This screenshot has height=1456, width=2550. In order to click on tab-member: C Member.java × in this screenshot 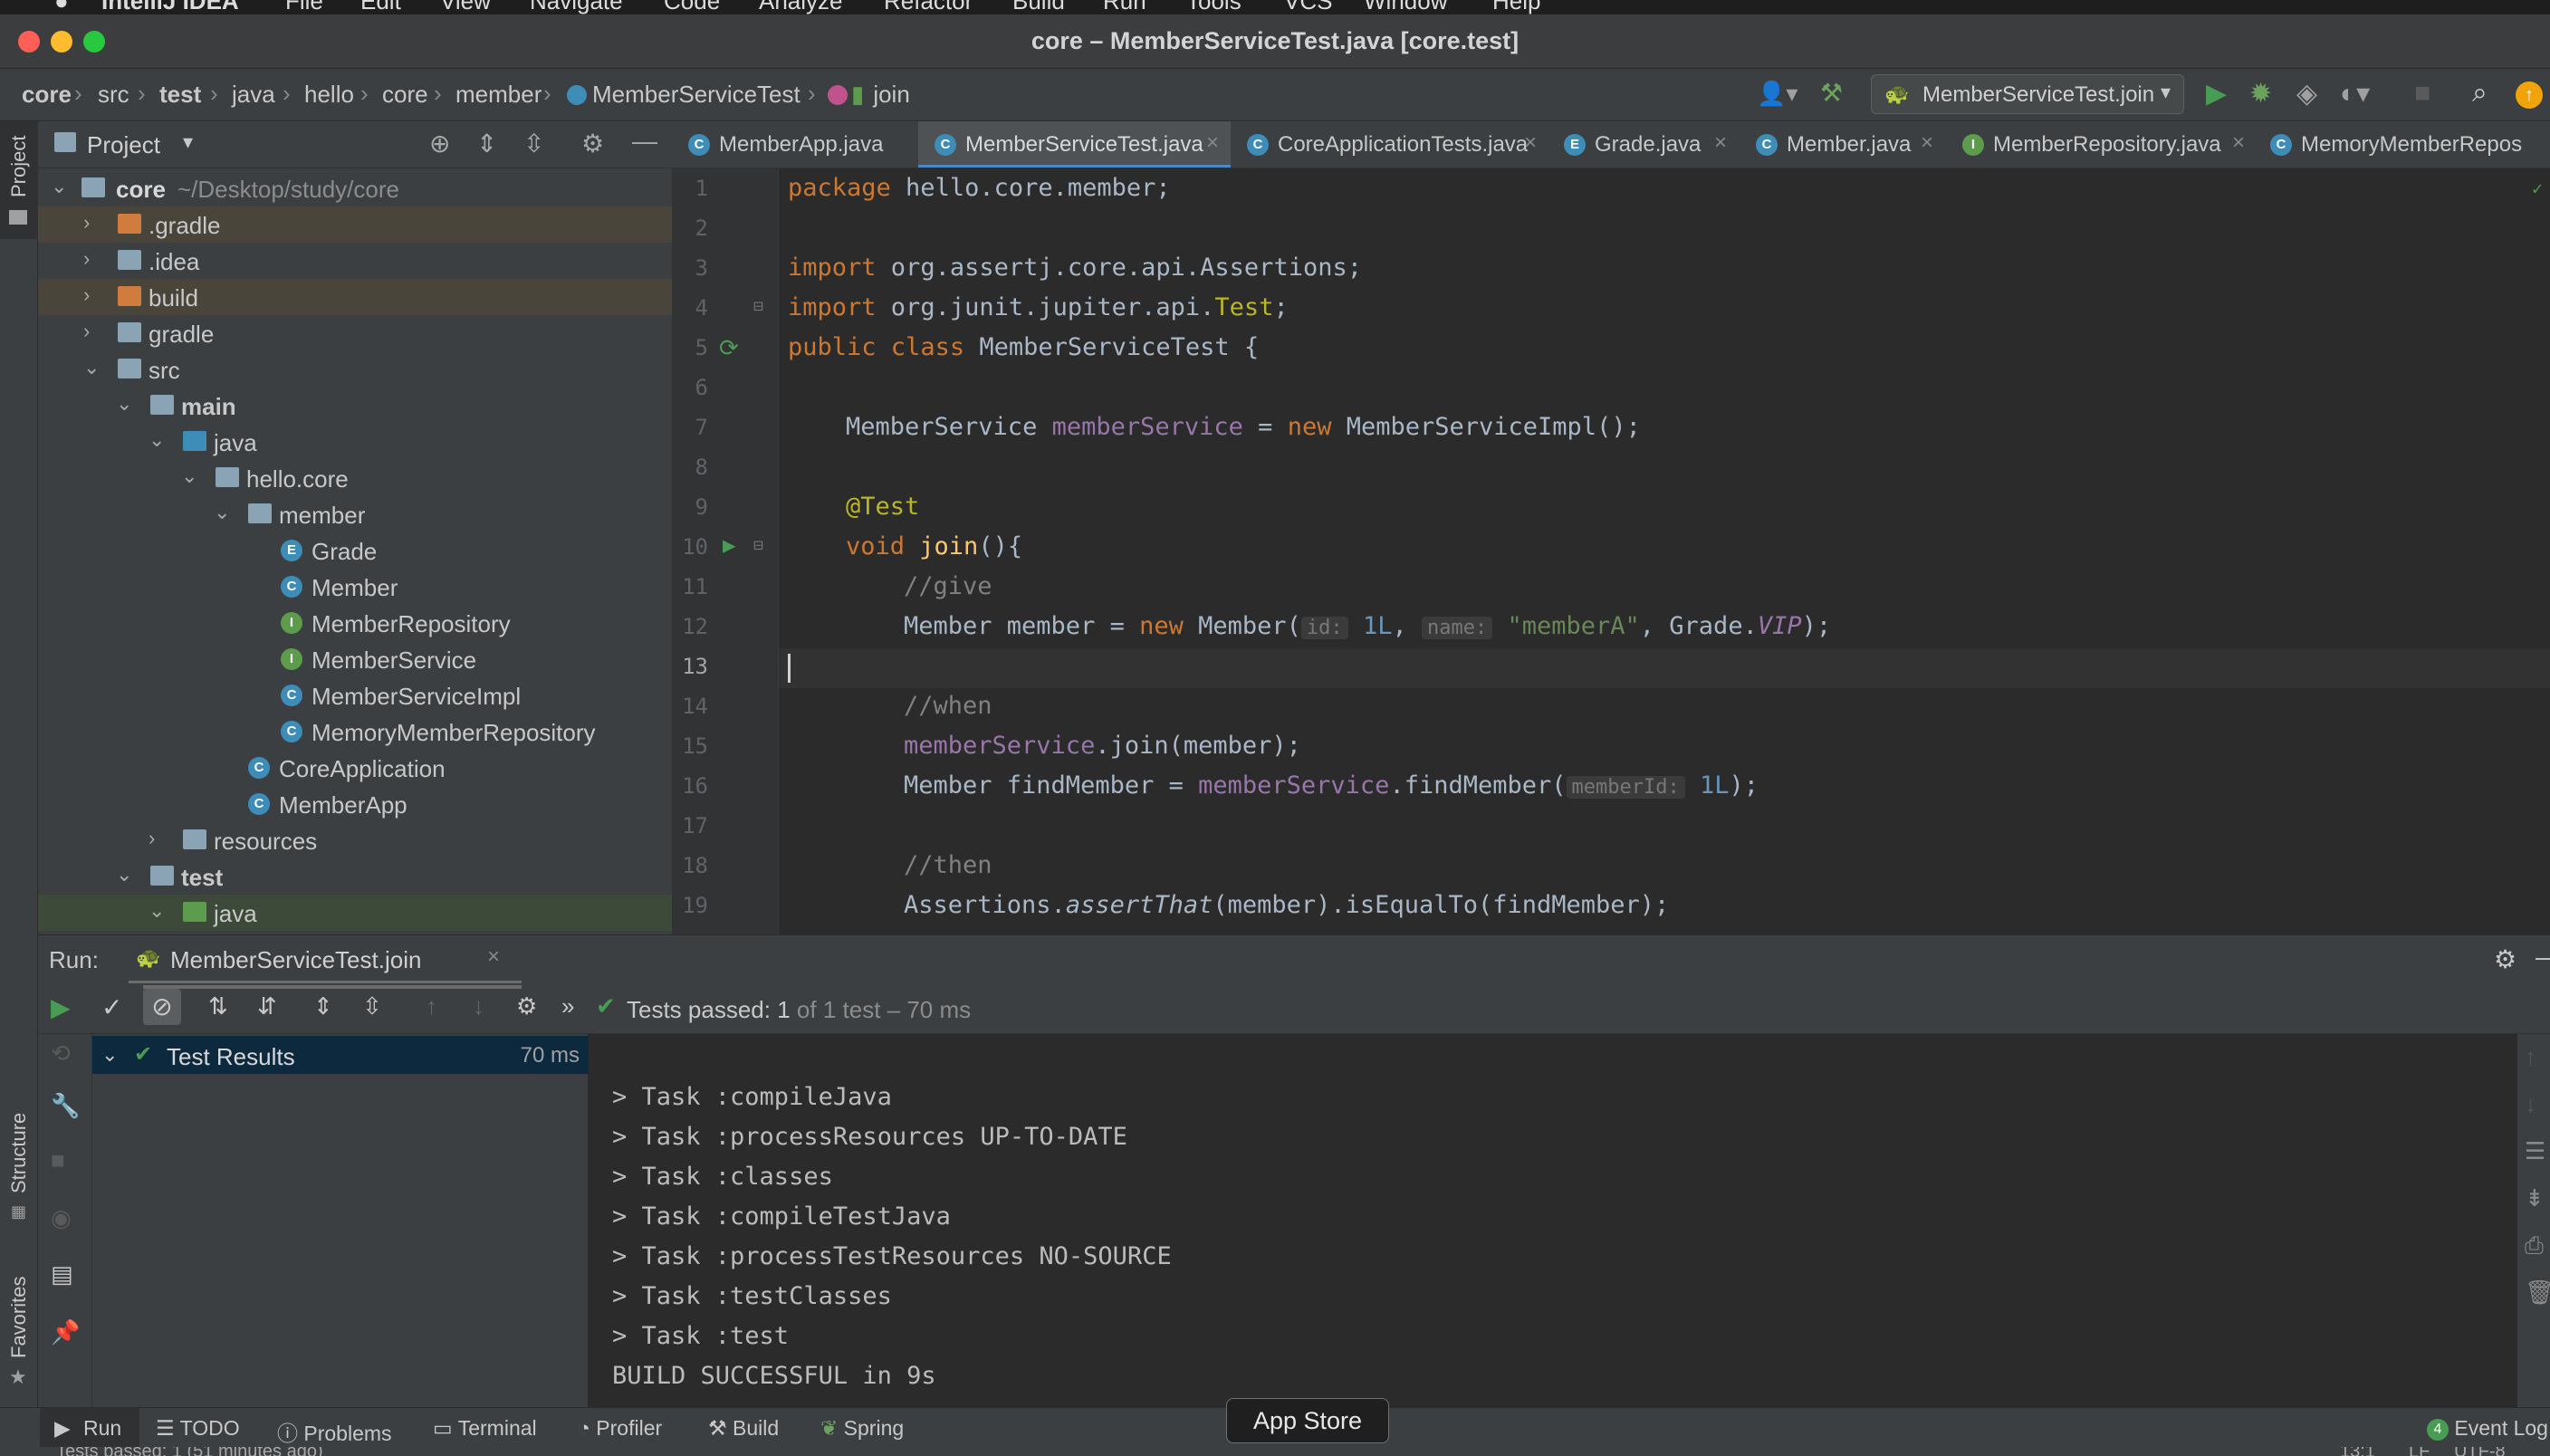, I will do `click(1843, 144)`.